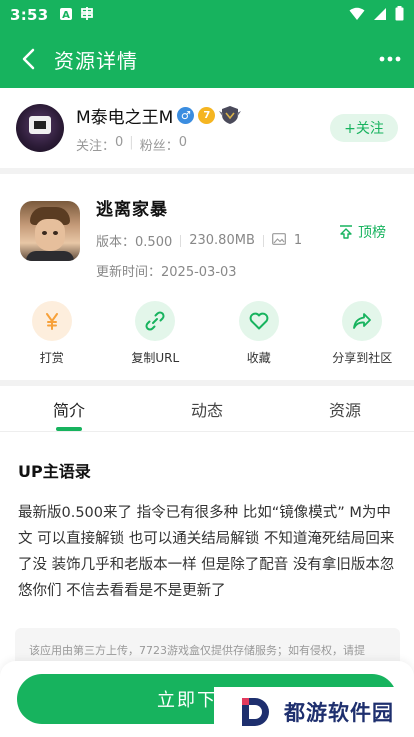 Image resolution: width=414 pixels, height=737 pixels. I want to click on copy-url-label: 复制URL, so click(155, 358).